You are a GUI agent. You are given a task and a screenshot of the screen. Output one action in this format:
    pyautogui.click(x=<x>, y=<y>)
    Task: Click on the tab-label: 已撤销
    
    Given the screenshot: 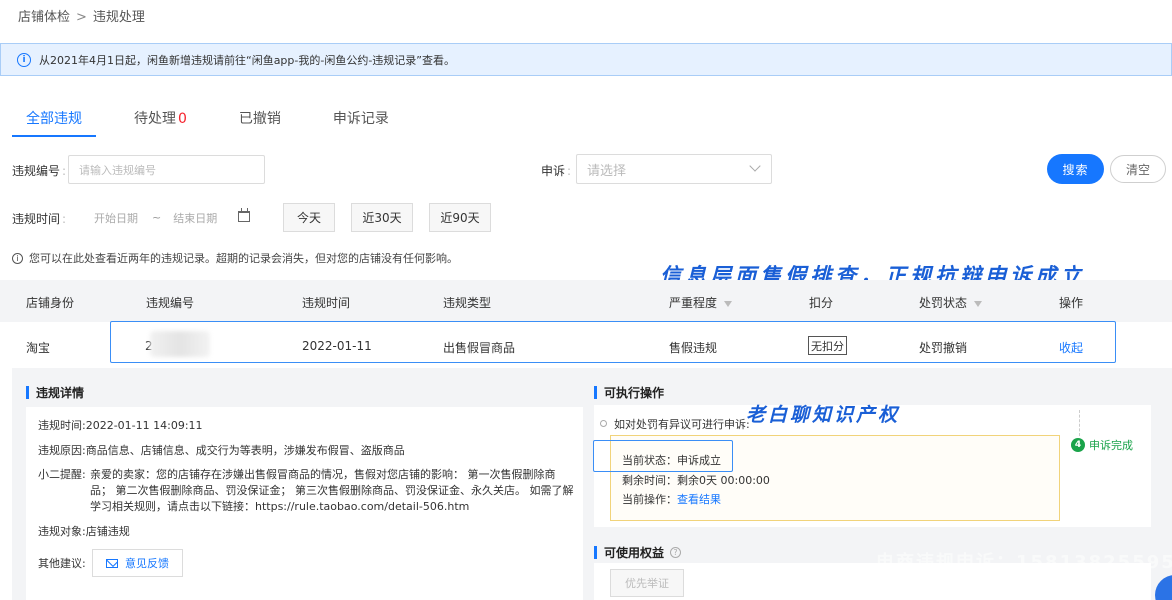 What is the action you would take?
    pyautogui.click(x=259, y=119)
    